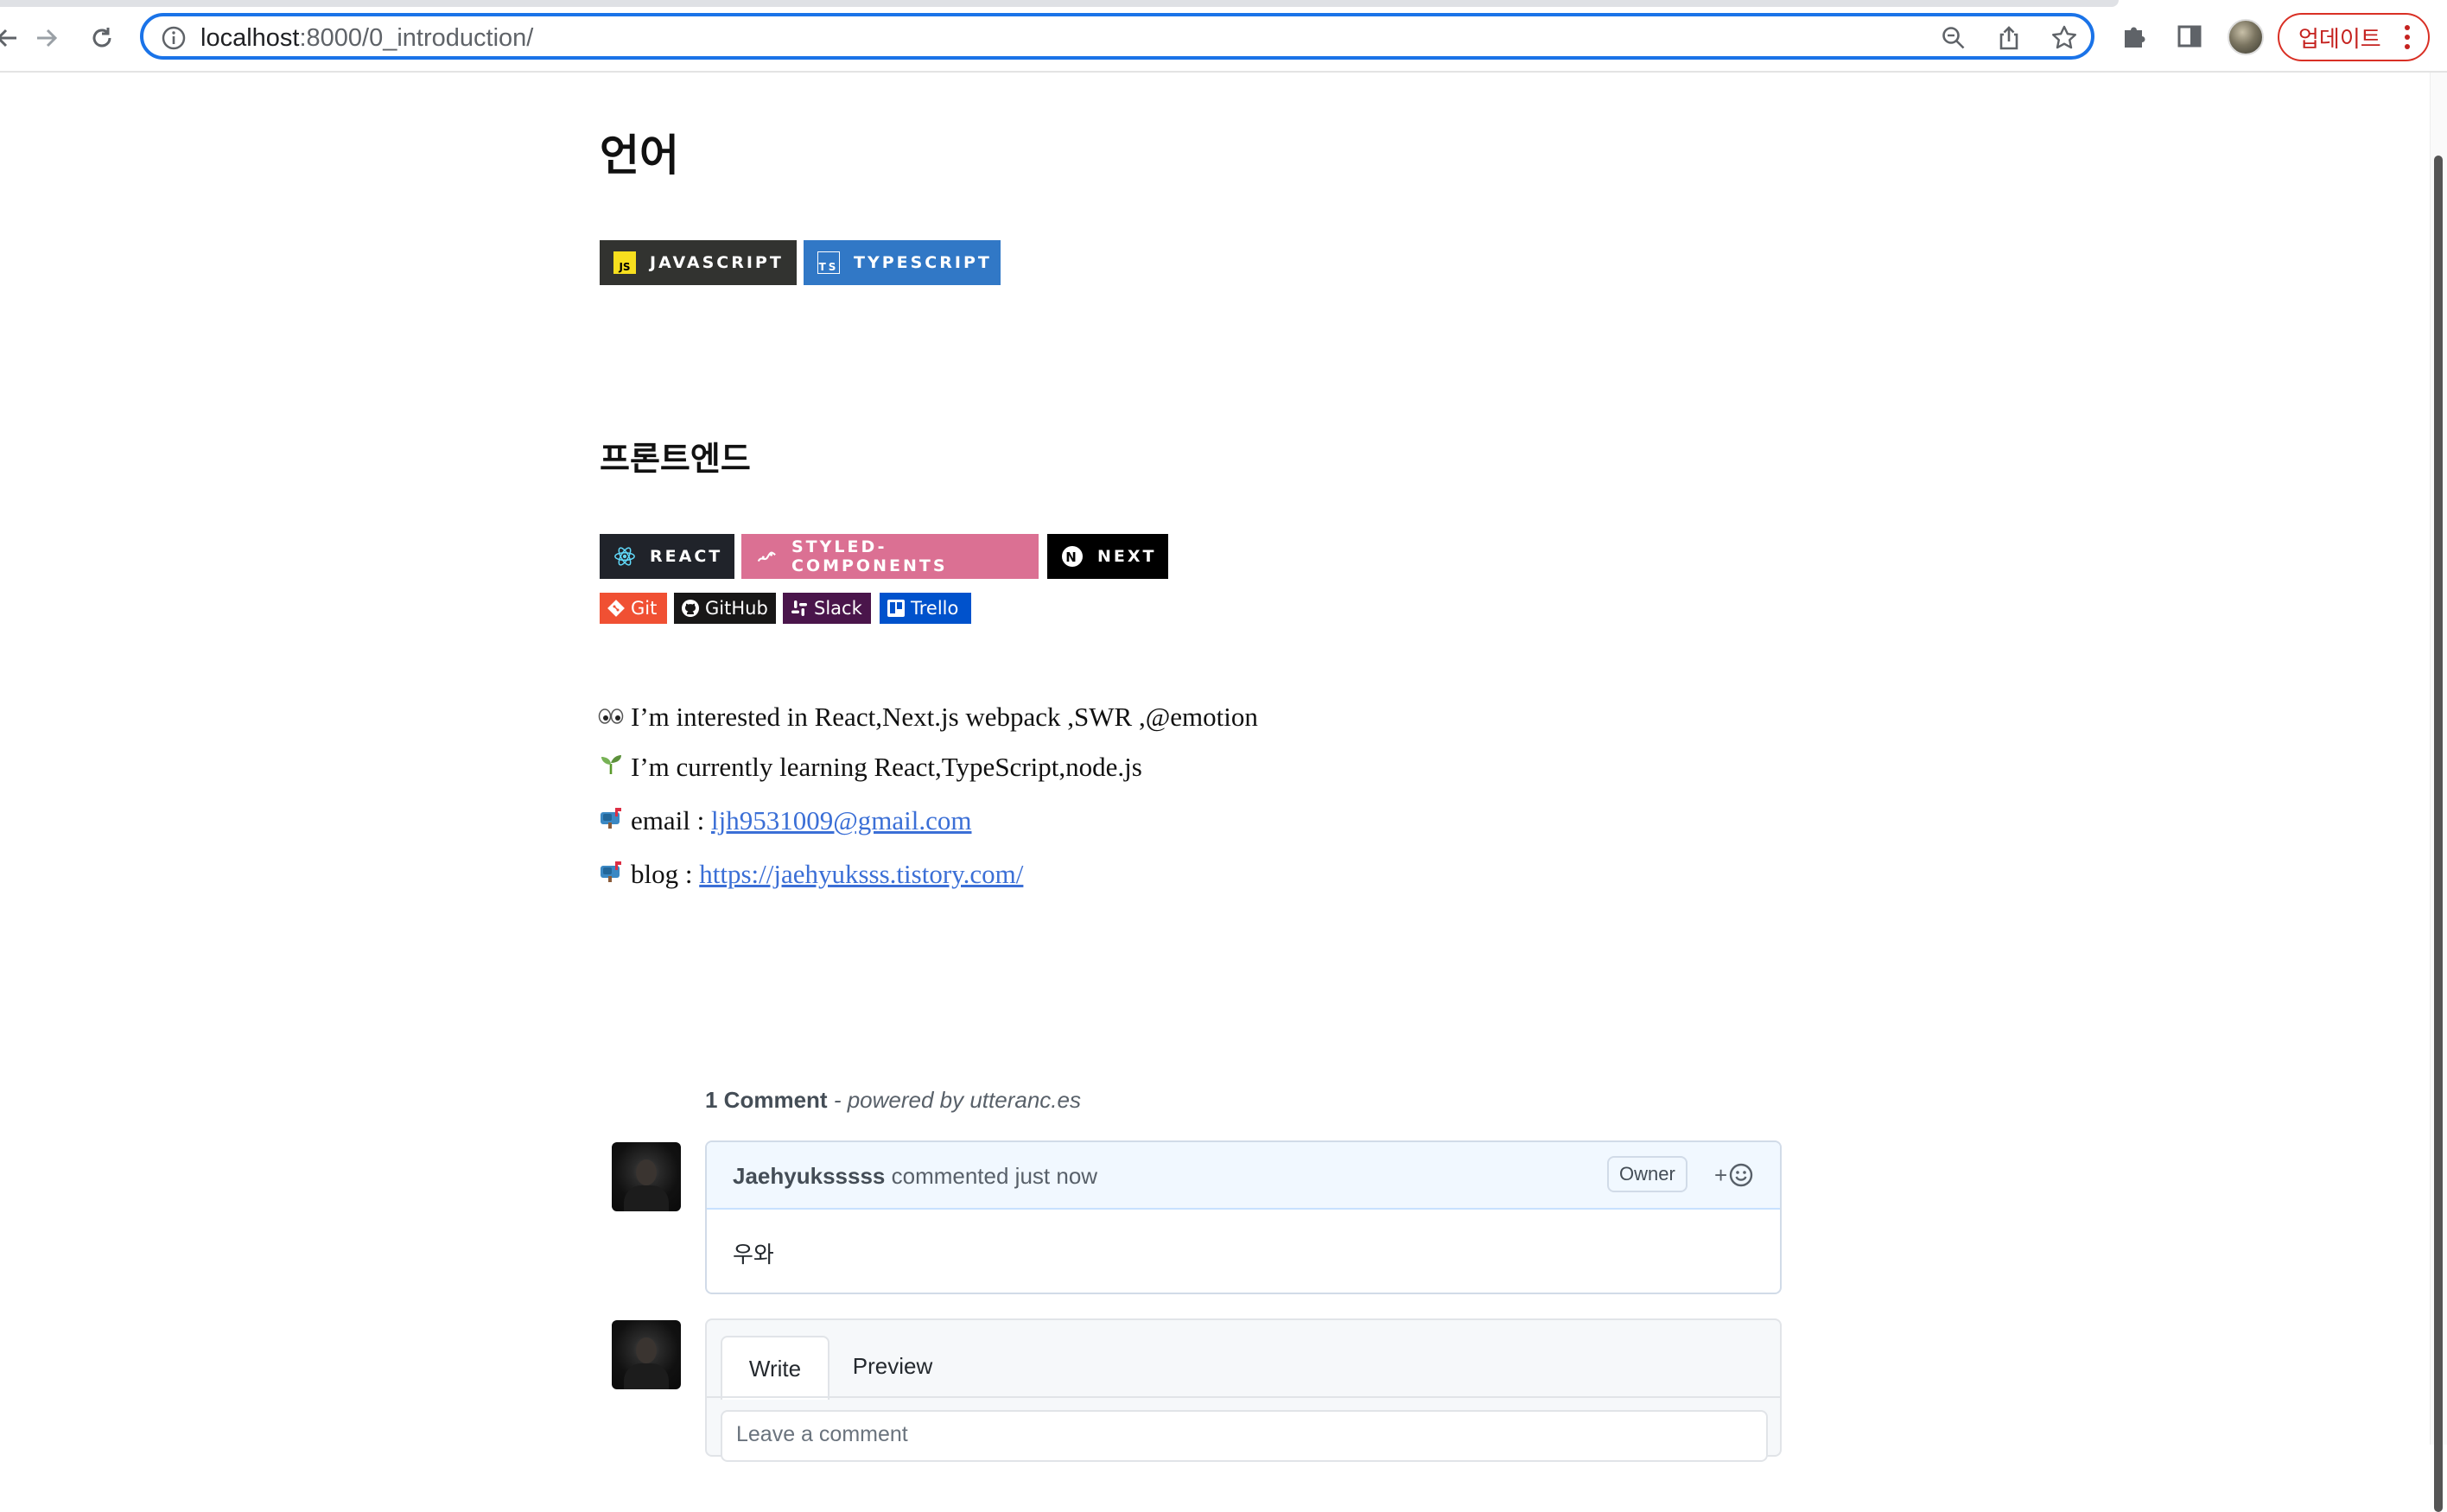 This screenshot has height=1512, width=2447. What do you see at coordinates (767, 556) in the screenshot?
I see `styled-components-icon` at bounding box center [767, 556].